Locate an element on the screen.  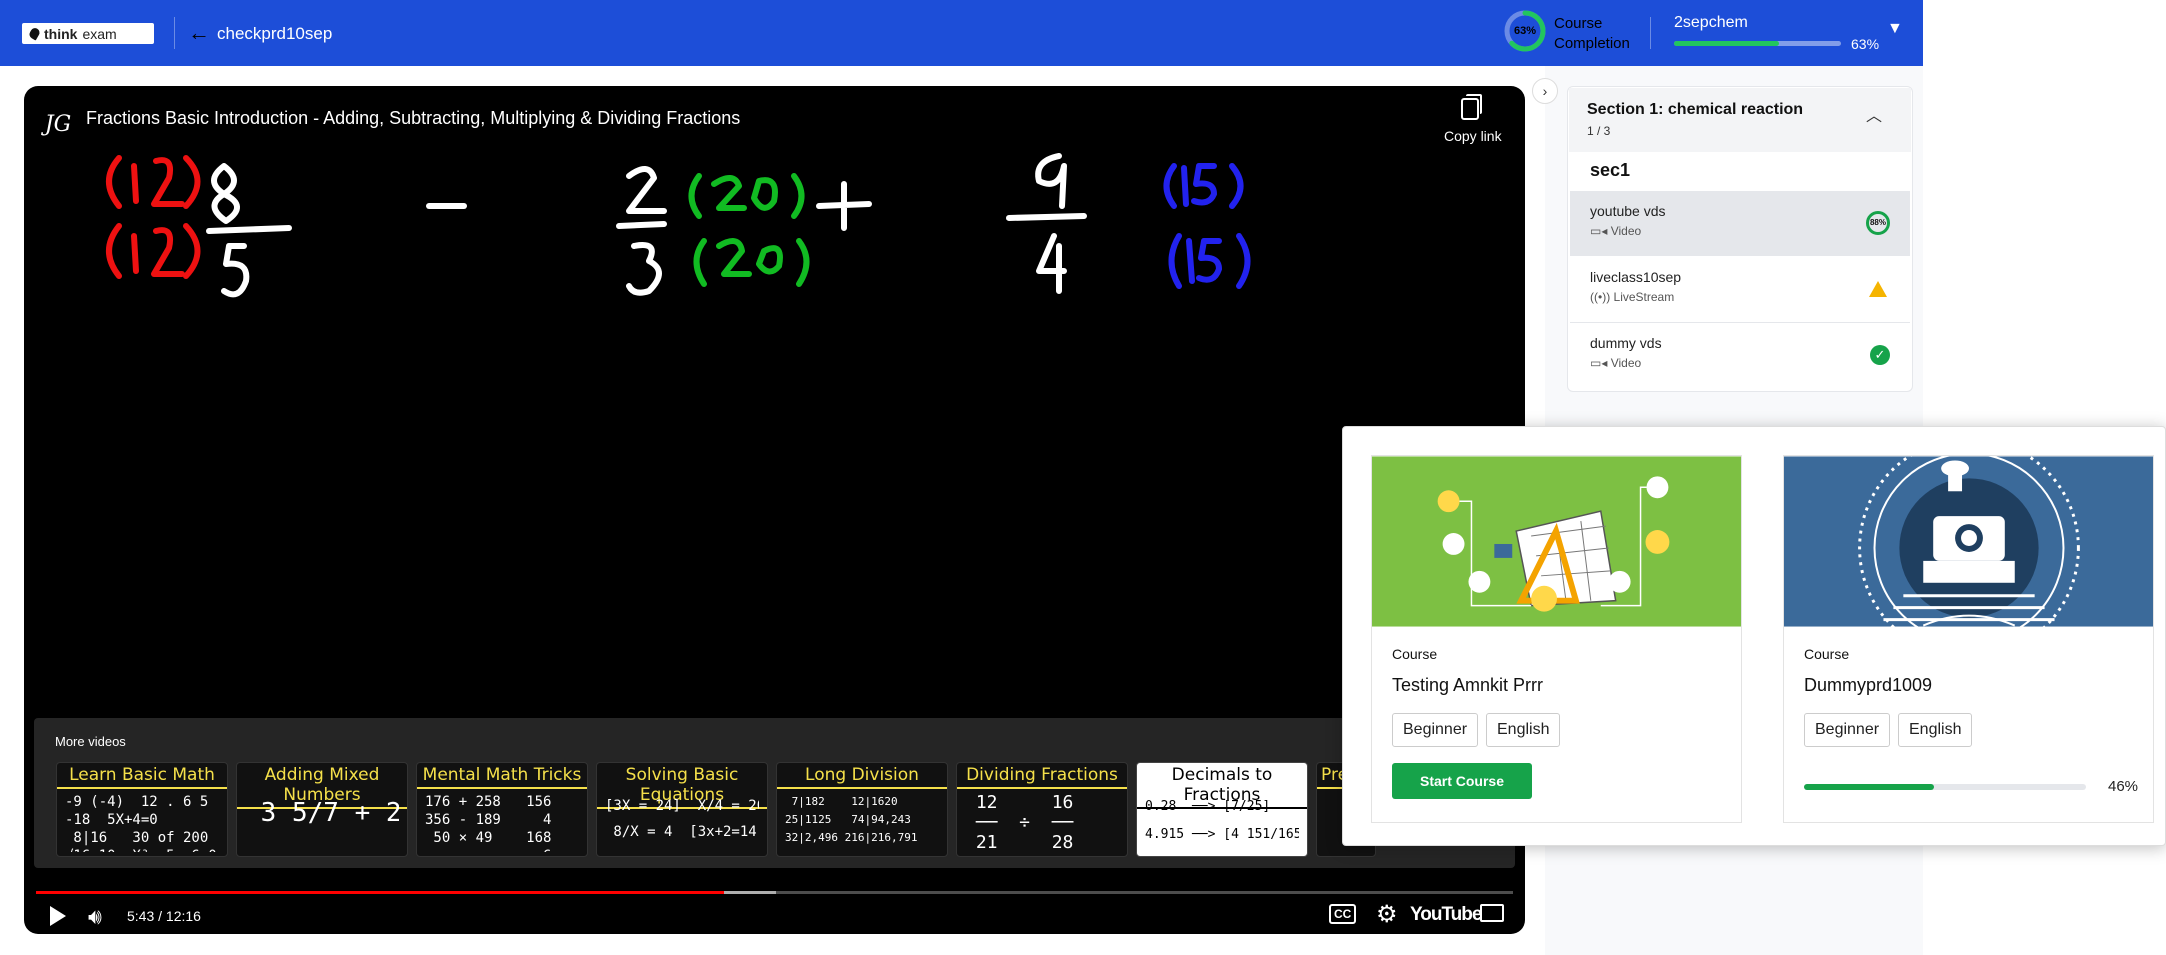
brand-logo: think exam is located at coordinates (88, 33).